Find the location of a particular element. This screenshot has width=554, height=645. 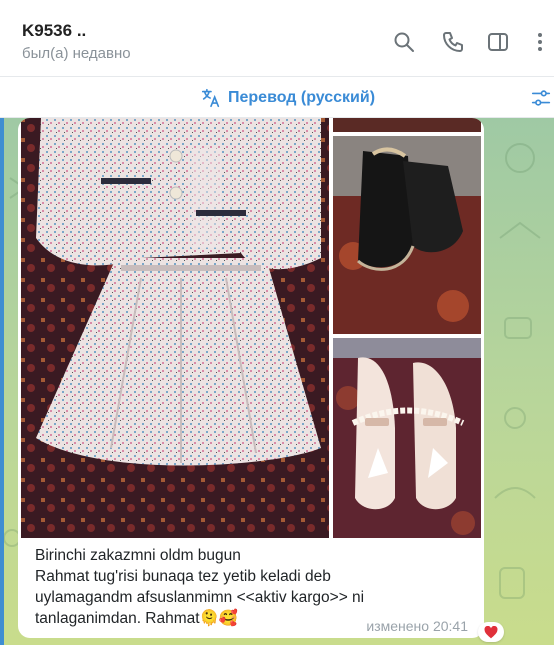

black-ankle-boots-photo is located at coordinates (407, 235).